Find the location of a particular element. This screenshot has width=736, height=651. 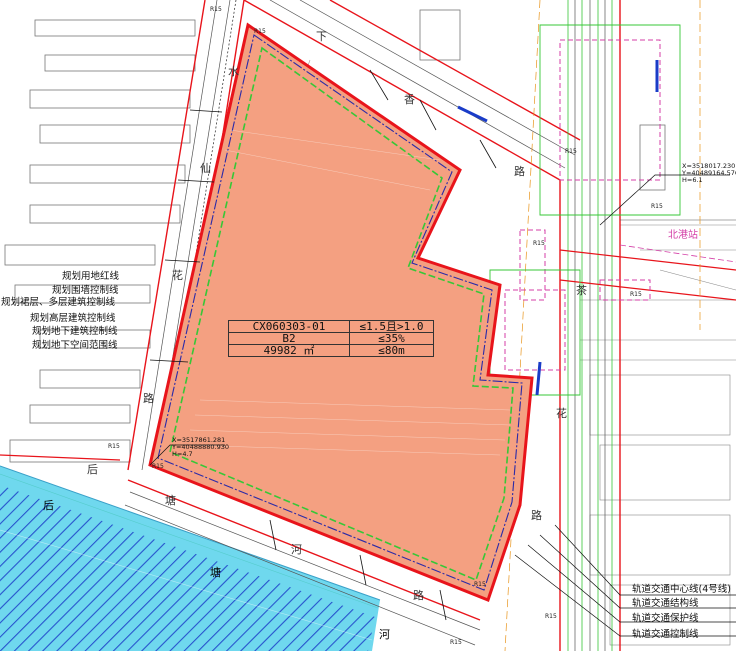

river-label: 河 is located at coordinates (384, 634).